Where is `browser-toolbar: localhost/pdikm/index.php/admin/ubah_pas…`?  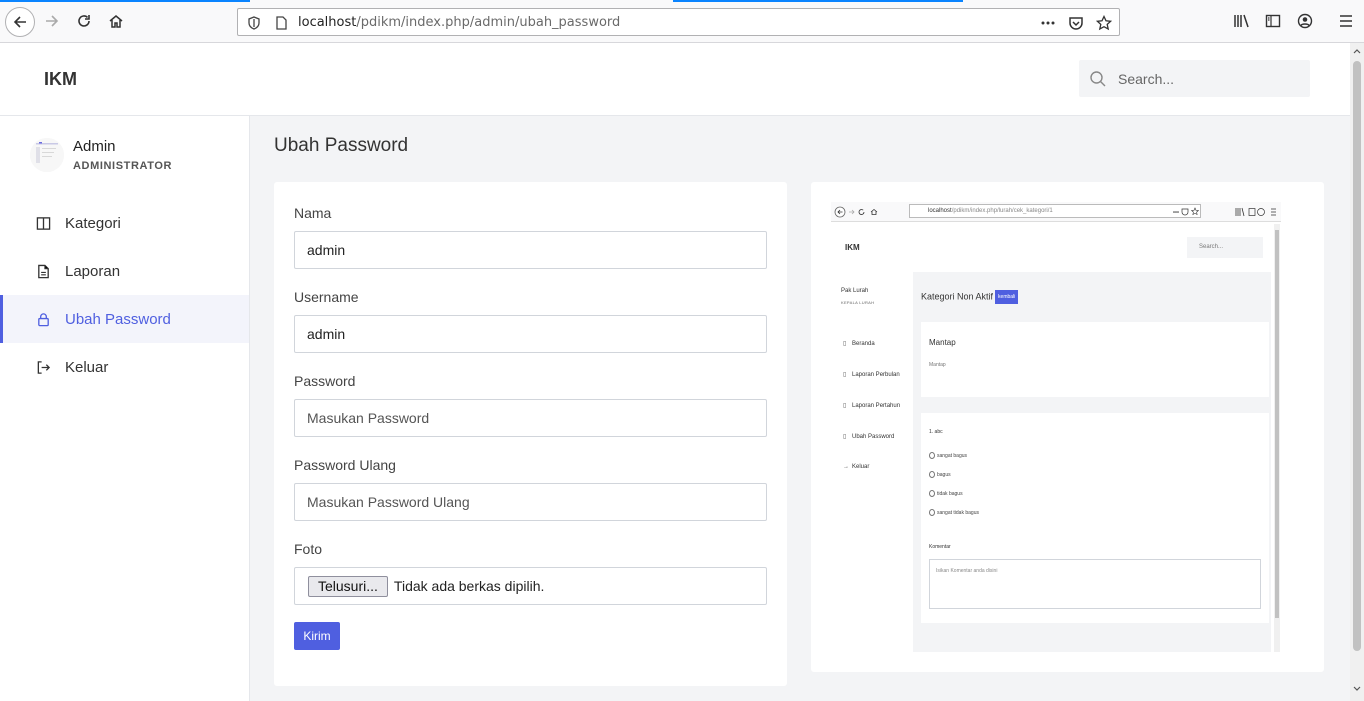
browser-toolbar: localhost/pdikm/index.php/admin/ubah_pas… is located at coordinates (682, 21).